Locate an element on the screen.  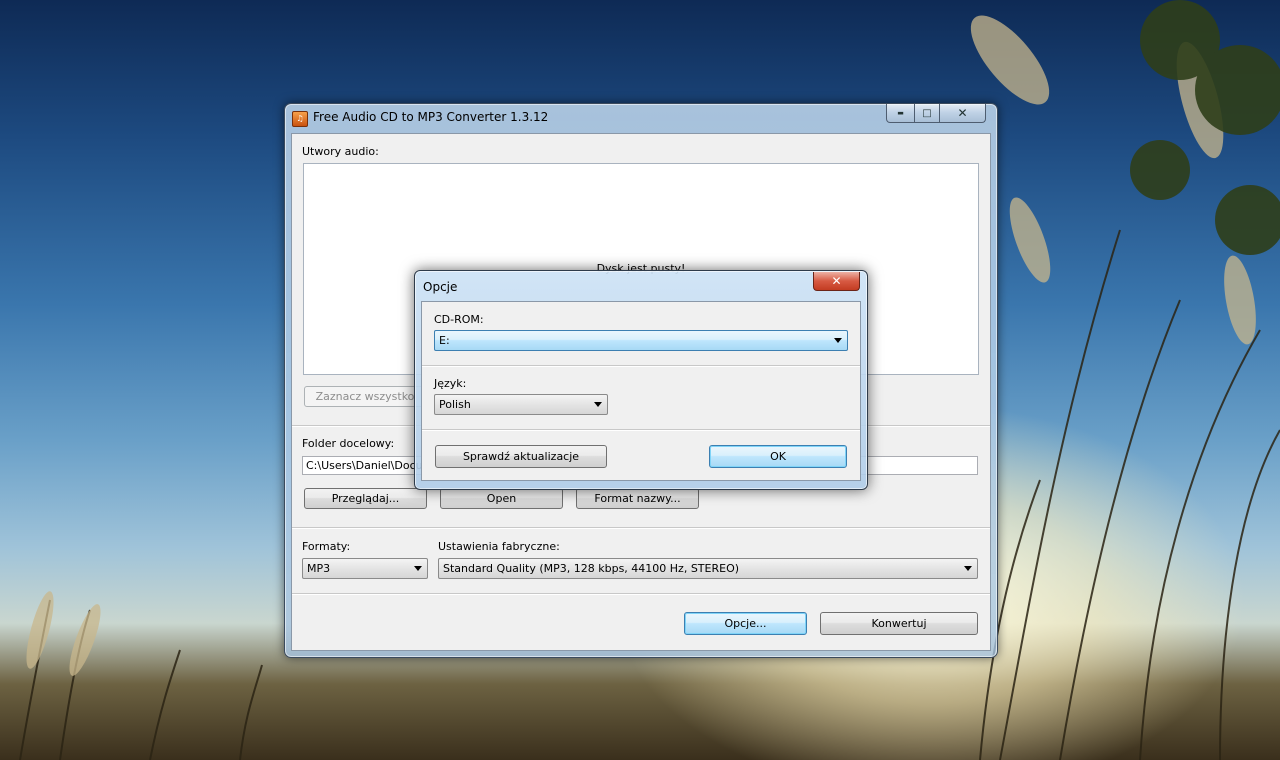
format-select: MP3 is located at coordinates (365, 568).